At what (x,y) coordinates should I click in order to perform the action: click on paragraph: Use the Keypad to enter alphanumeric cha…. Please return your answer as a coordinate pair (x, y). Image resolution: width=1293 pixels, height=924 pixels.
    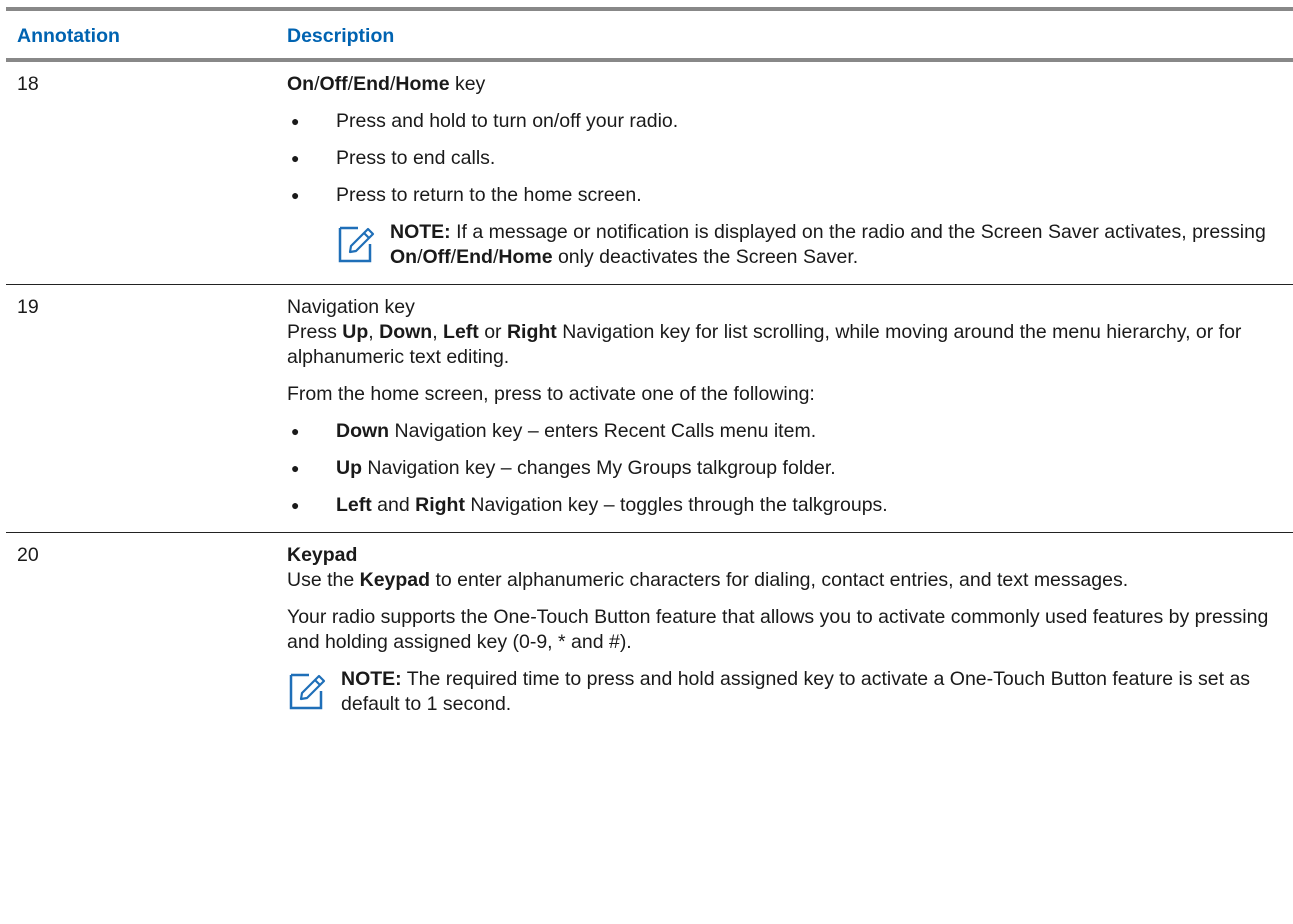
    Looking at the image, I should click on (708, 580).